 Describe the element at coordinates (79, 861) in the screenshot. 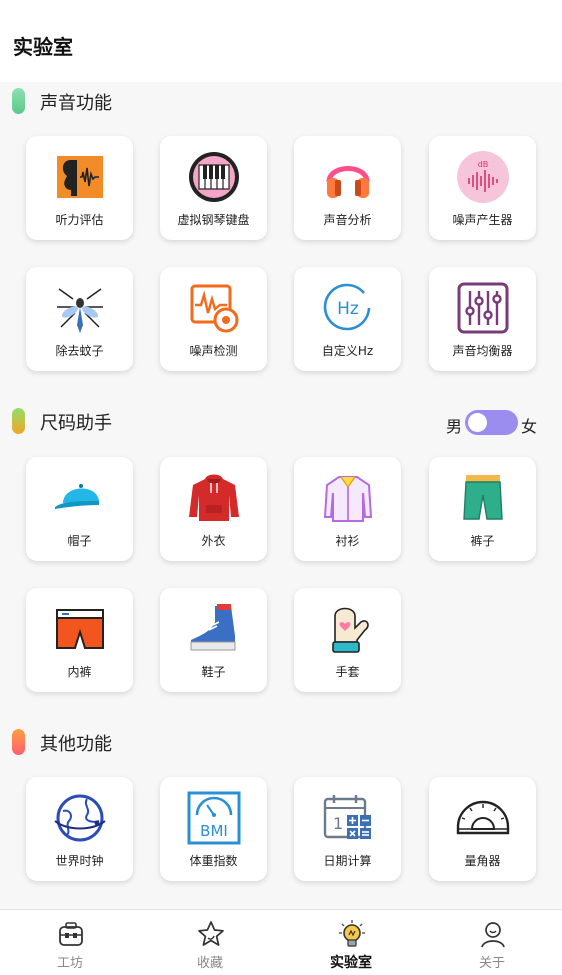

I see `tool-label: 世界时钟` at that location.